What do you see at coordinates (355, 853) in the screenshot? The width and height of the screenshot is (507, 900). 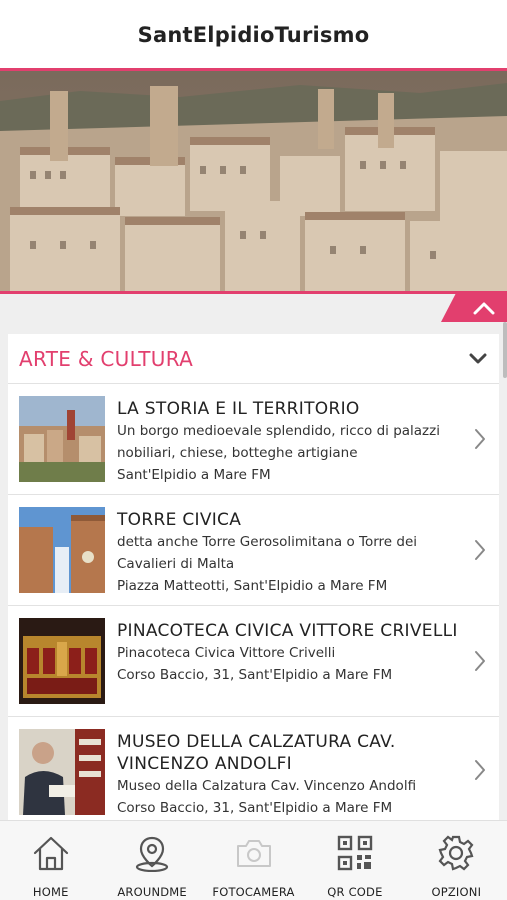 I see `qr-code-icon` at bounding box center [355, 853].